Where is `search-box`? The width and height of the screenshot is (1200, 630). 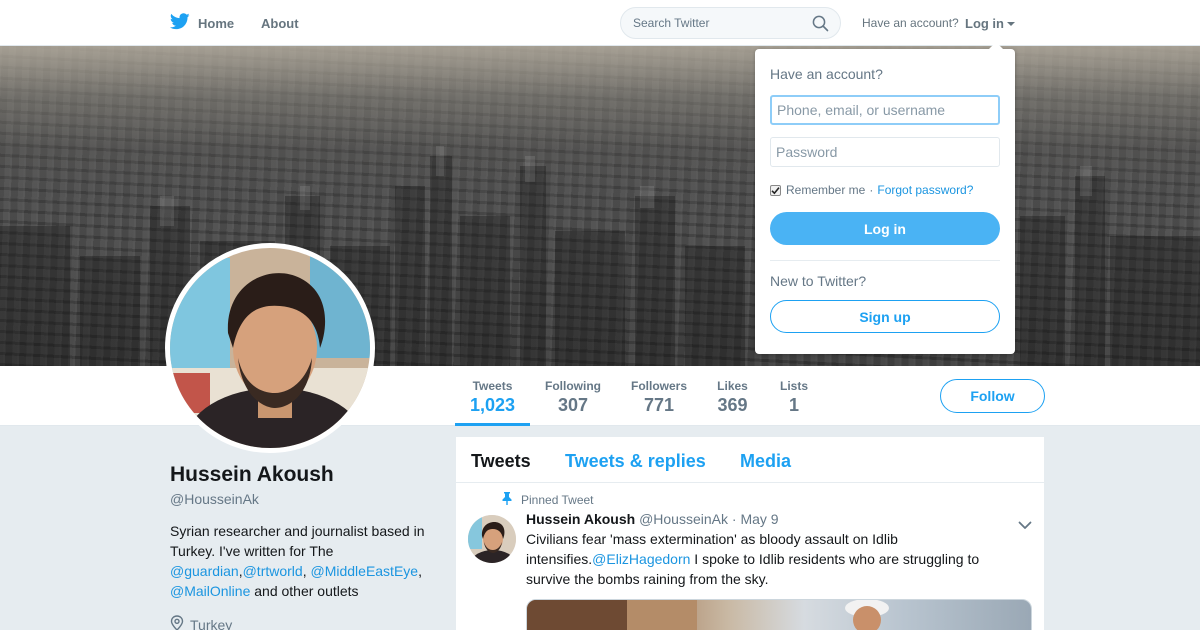 search-box is located at coordinates (730, 23).